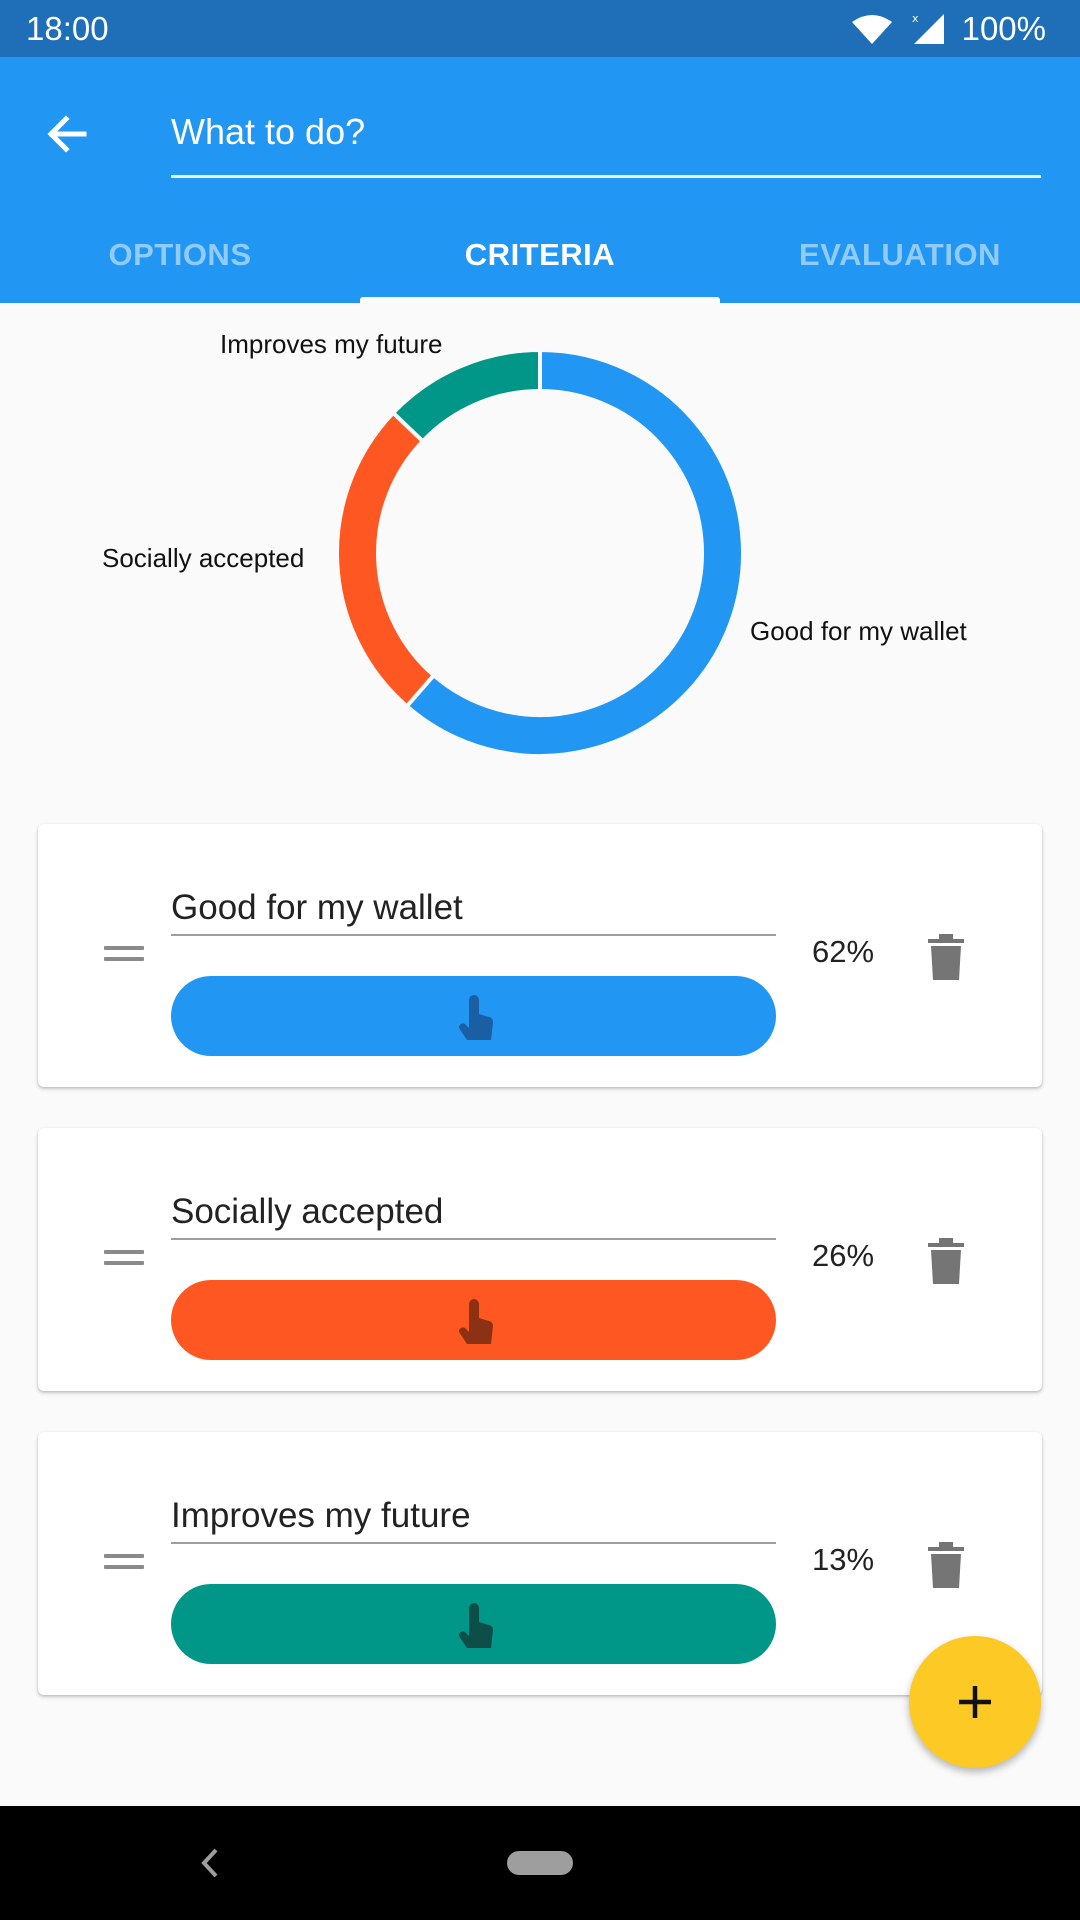 The height and width of the screenshot is (1920, 1080). I want to click on status-time: 18:00, so click(67, 28).